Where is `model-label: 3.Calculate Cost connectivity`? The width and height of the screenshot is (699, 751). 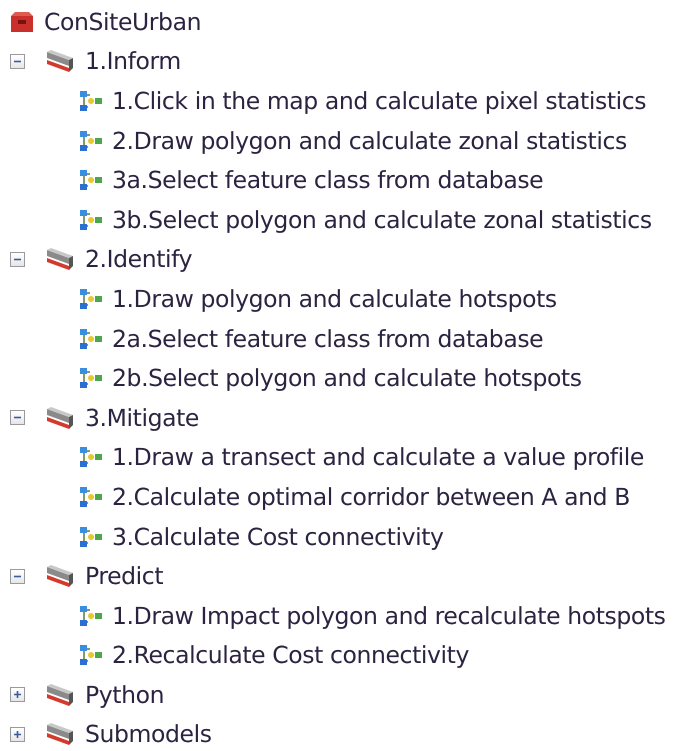
model-label: 3.Calculate Cost connectivity is located at coordinates (278, 536).